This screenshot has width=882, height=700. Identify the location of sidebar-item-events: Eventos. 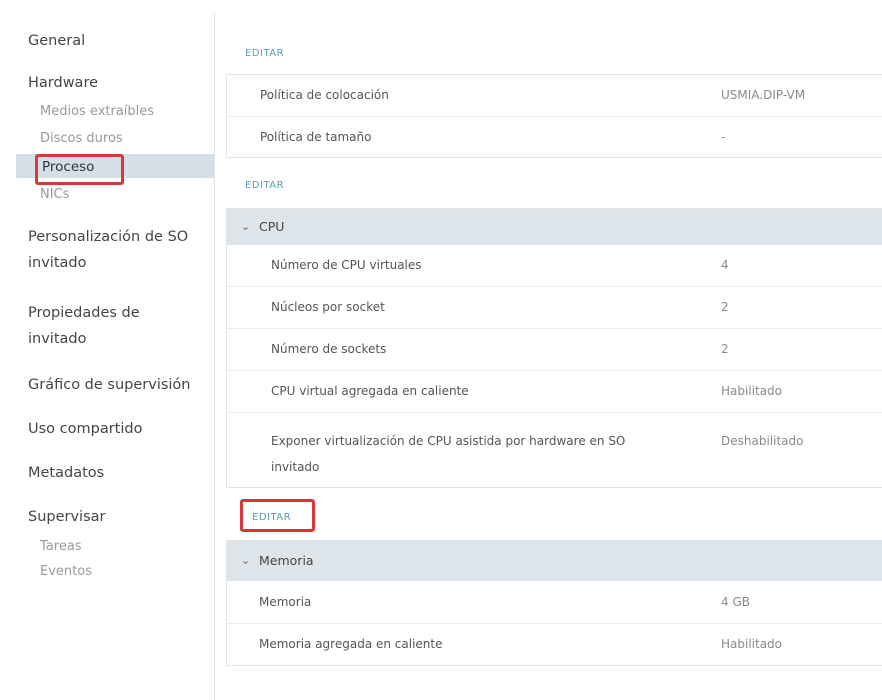
(66, 572).